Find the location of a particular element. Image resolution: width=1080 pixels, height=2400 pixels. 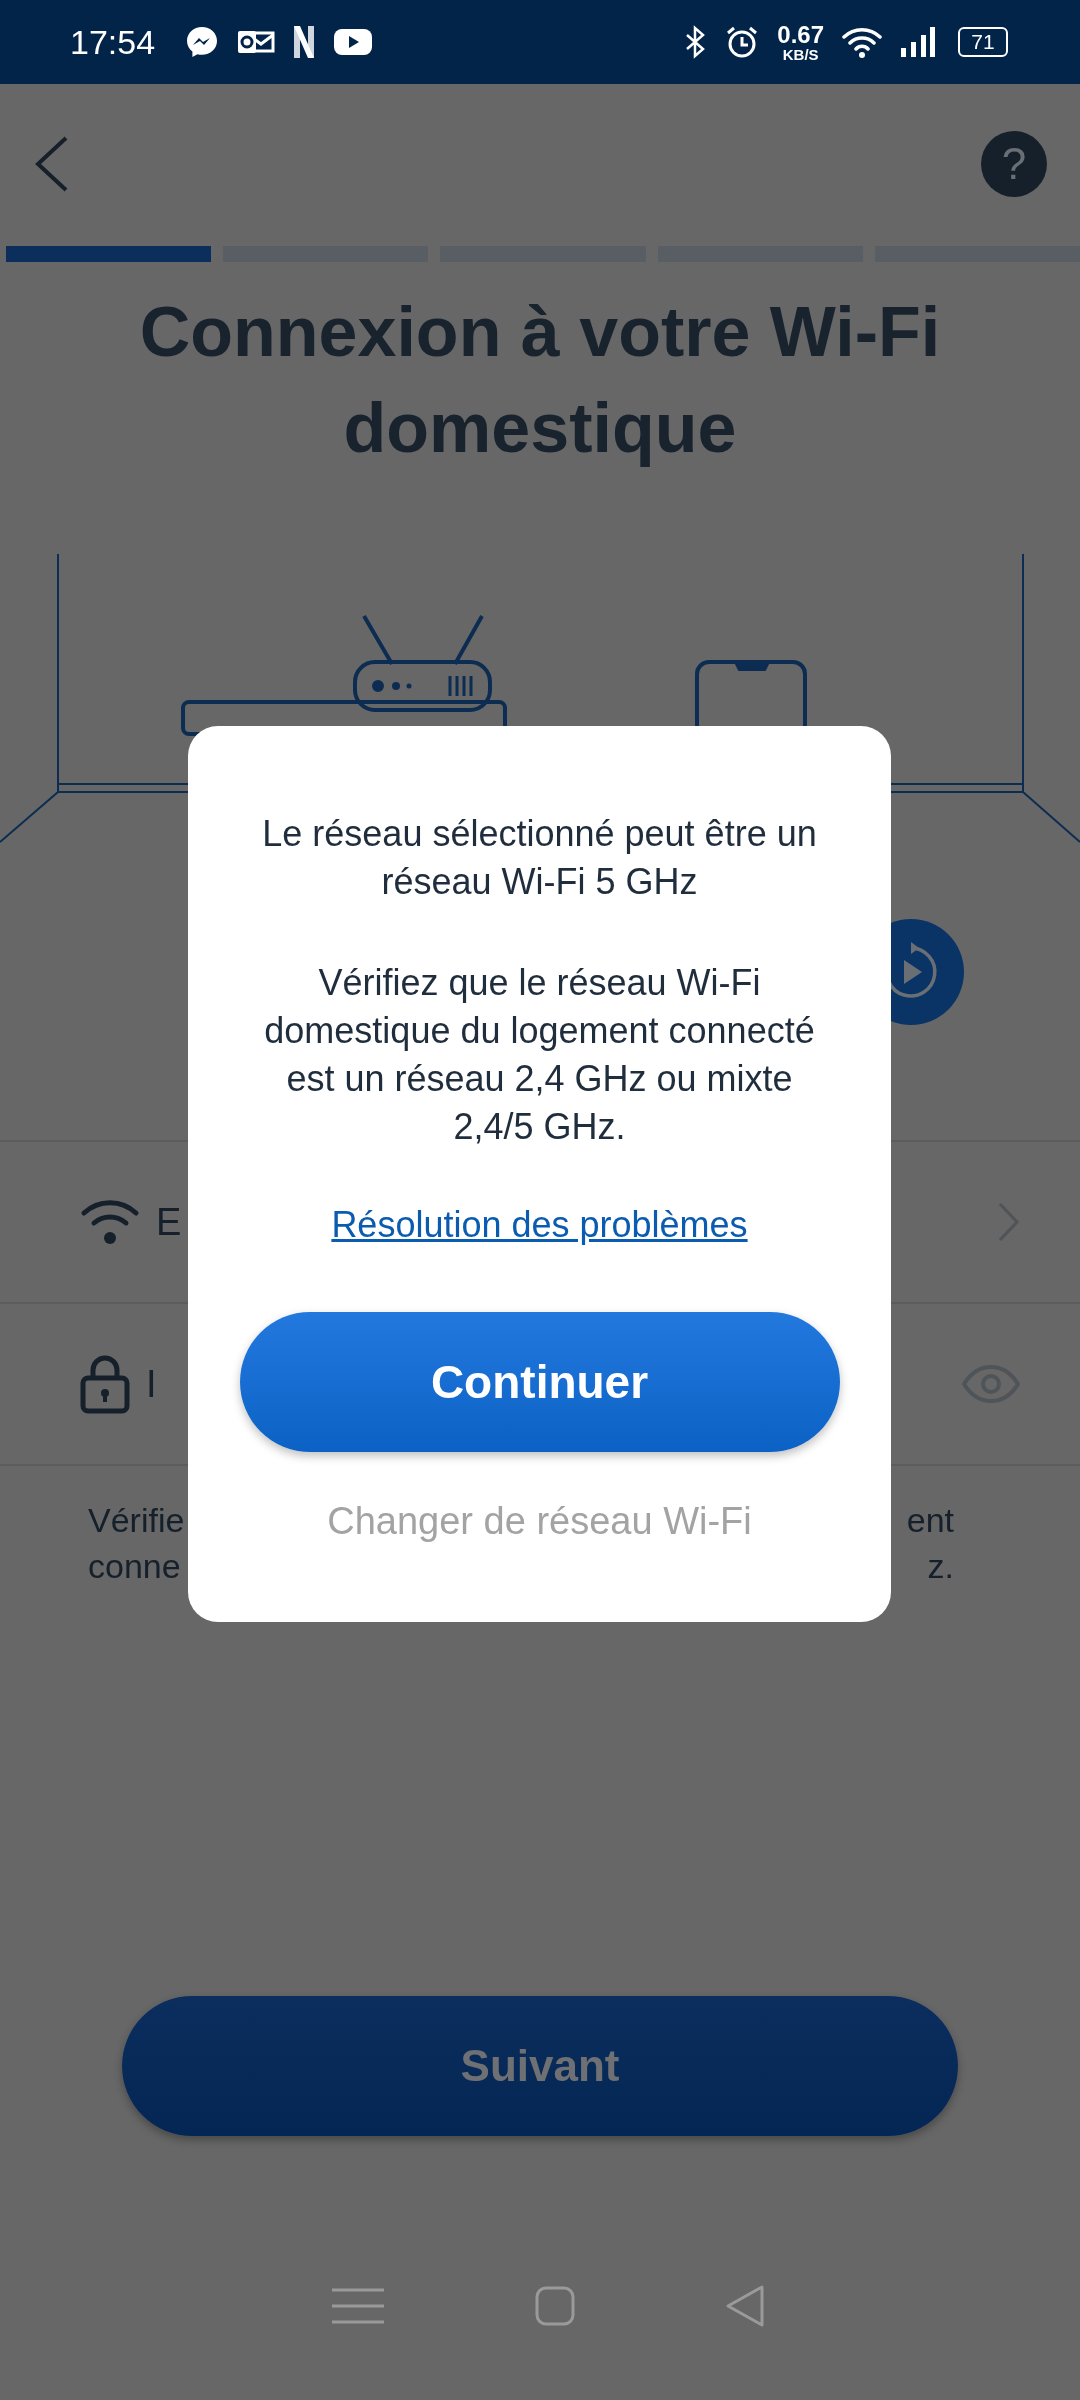

note-text: conne is located at coordinates (134, 1566).